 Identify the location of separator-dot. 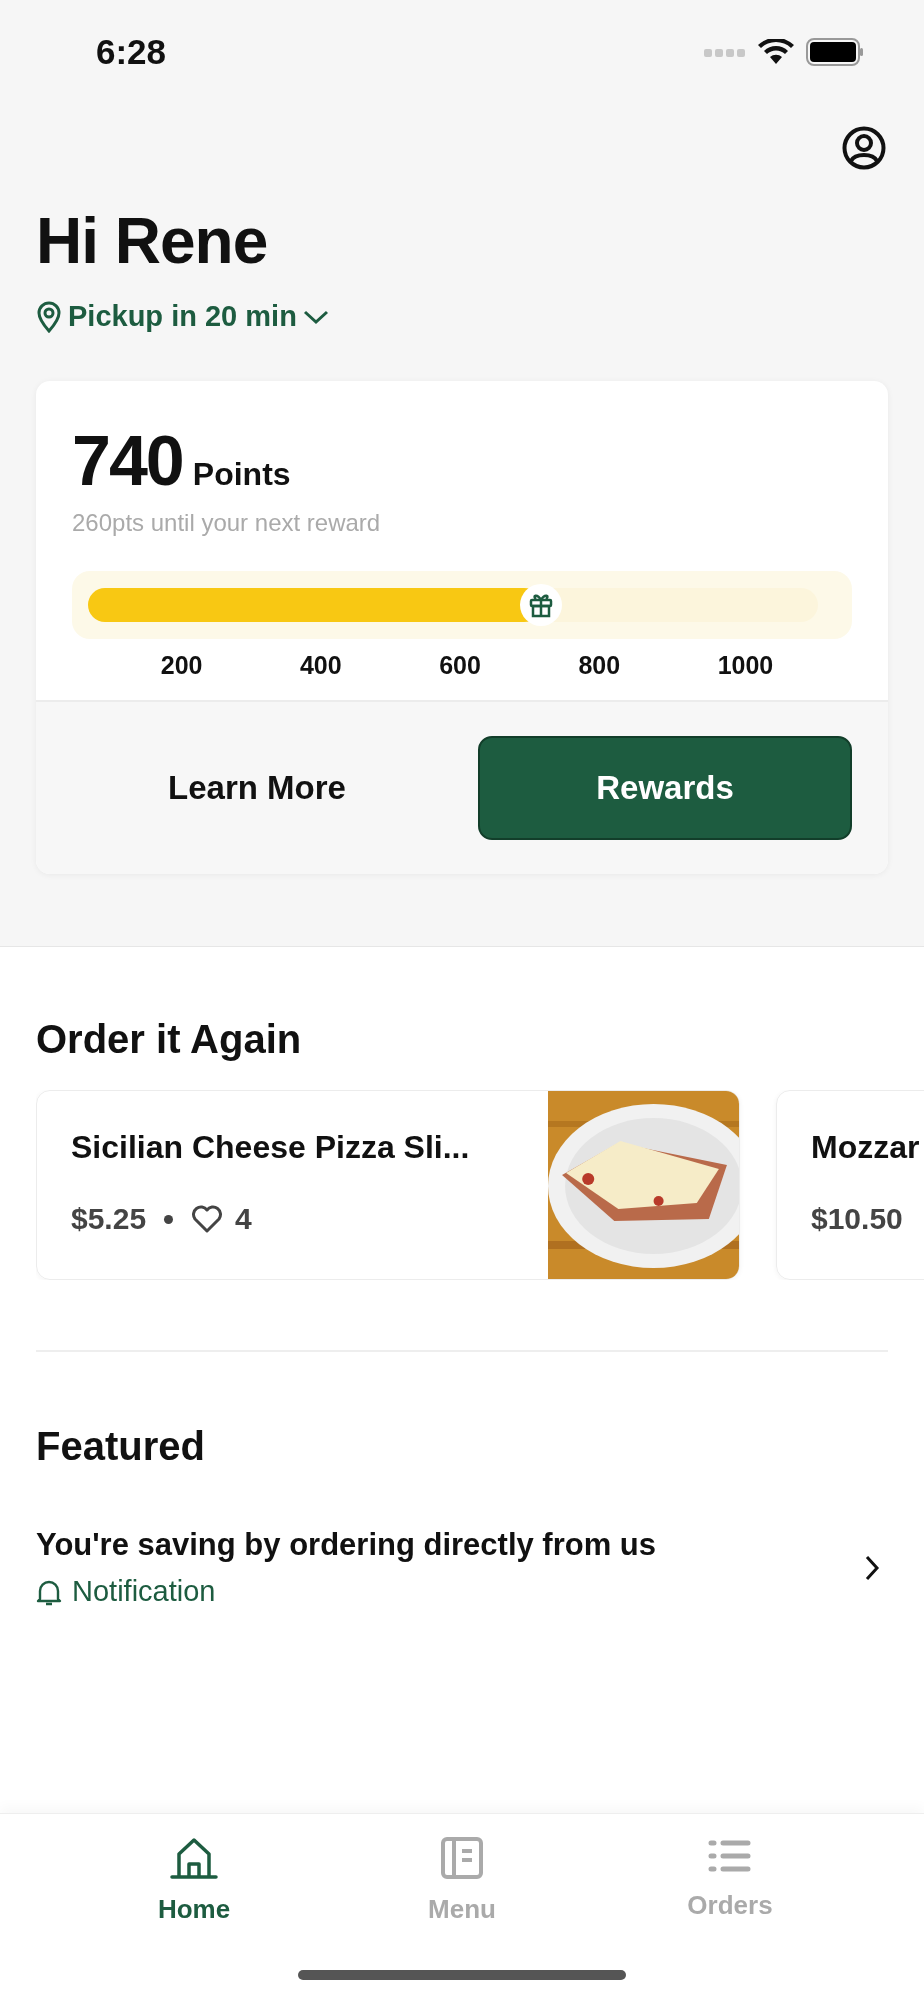
(169, 1219).